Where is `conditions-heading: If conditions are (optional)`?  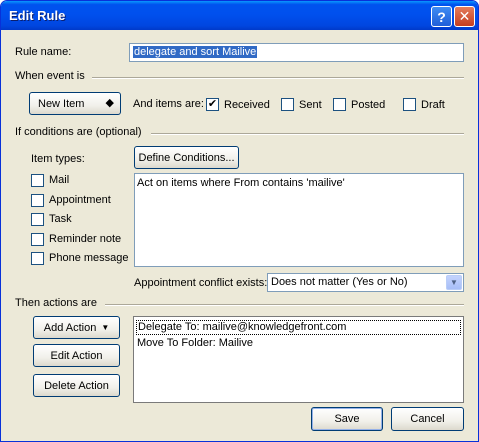 conditions-heading: If conditions are (optional) is located at coordinates (78, 132).